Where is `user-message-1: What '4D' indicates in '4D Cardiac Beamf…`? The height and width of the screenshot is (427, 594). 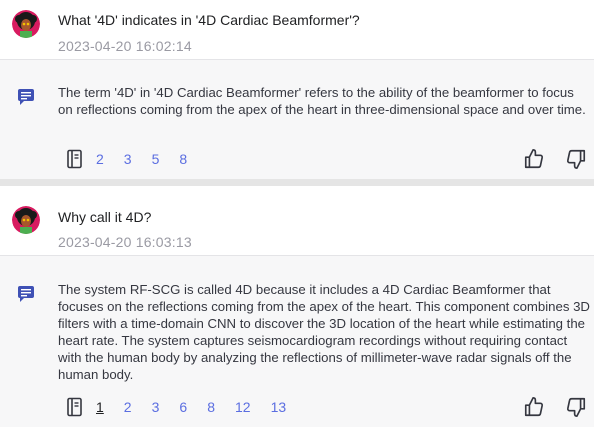
user-message-1: What '4D' indicates in '4D Cardiac Beamf… is located at coordinates (297, 30).